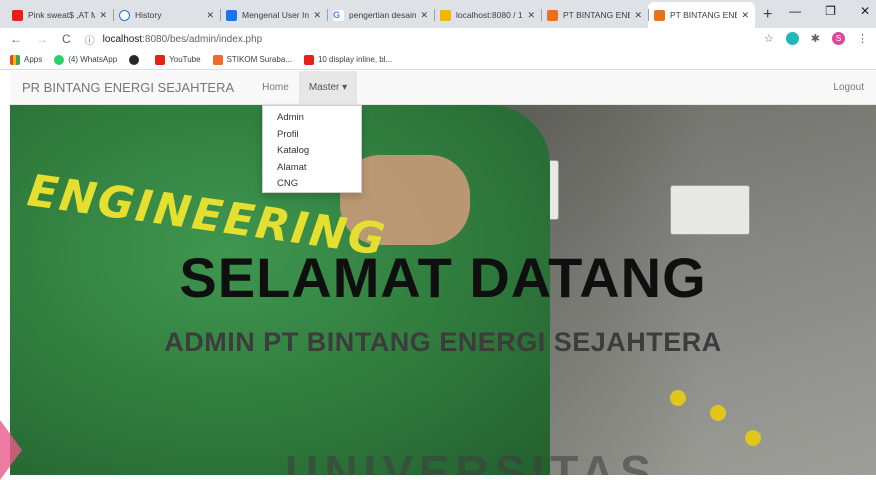  I want to click on menu-icon: ⋮, so click(862, 38).